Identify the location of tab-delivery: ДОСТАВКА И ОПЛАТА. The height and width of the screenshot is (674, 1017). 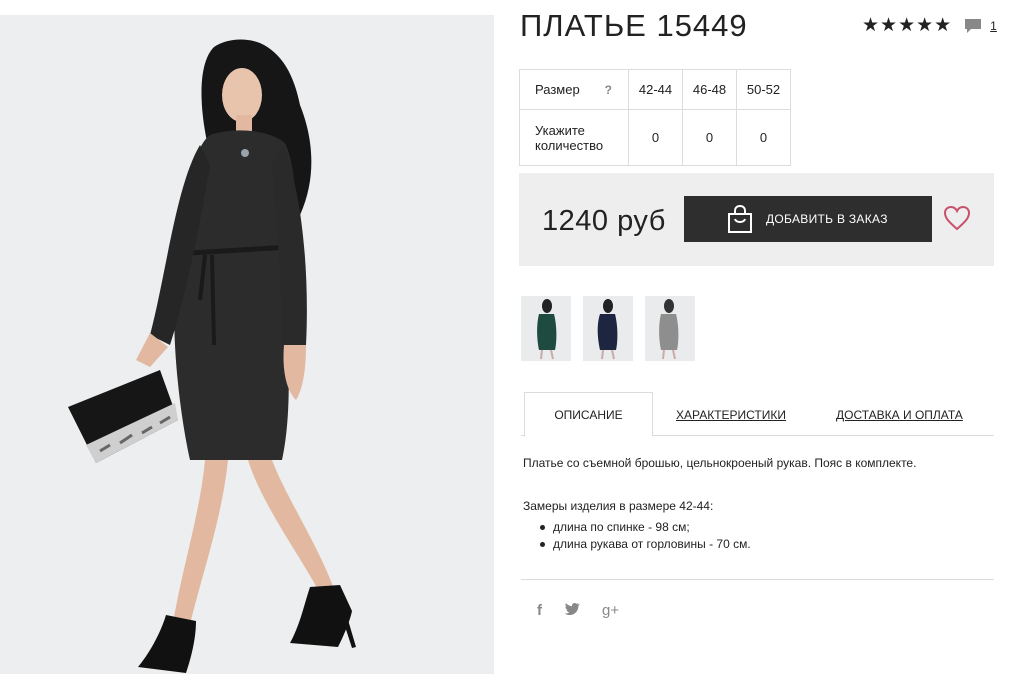
(899, 414).